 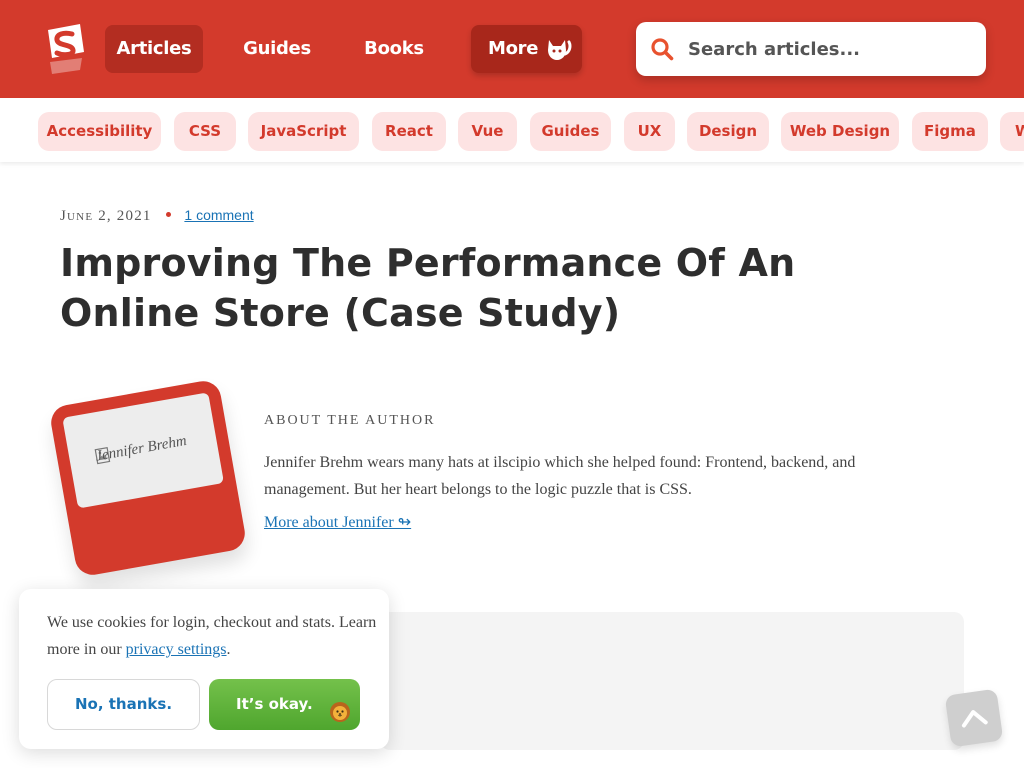 What do you see at coordinates (570, 131) in the screenshot?
I see `tag-guides: Guides` at bounding box center [570, 131].